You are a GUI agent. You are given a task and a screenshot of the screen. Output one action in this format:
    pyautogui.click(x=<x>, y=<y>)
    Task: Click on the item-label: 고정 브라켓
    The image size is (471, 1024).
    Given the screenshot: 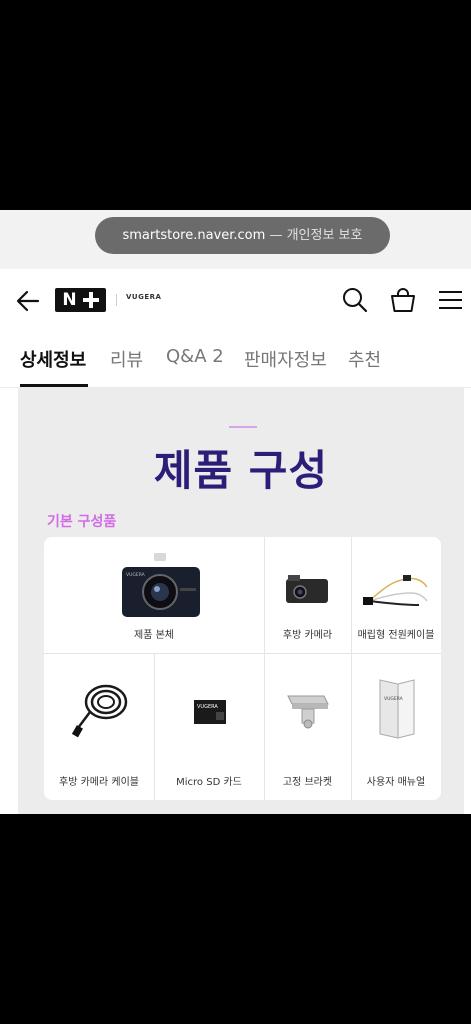 What is the action you would take?
    pyautogui.click(x=307, y=782)
    